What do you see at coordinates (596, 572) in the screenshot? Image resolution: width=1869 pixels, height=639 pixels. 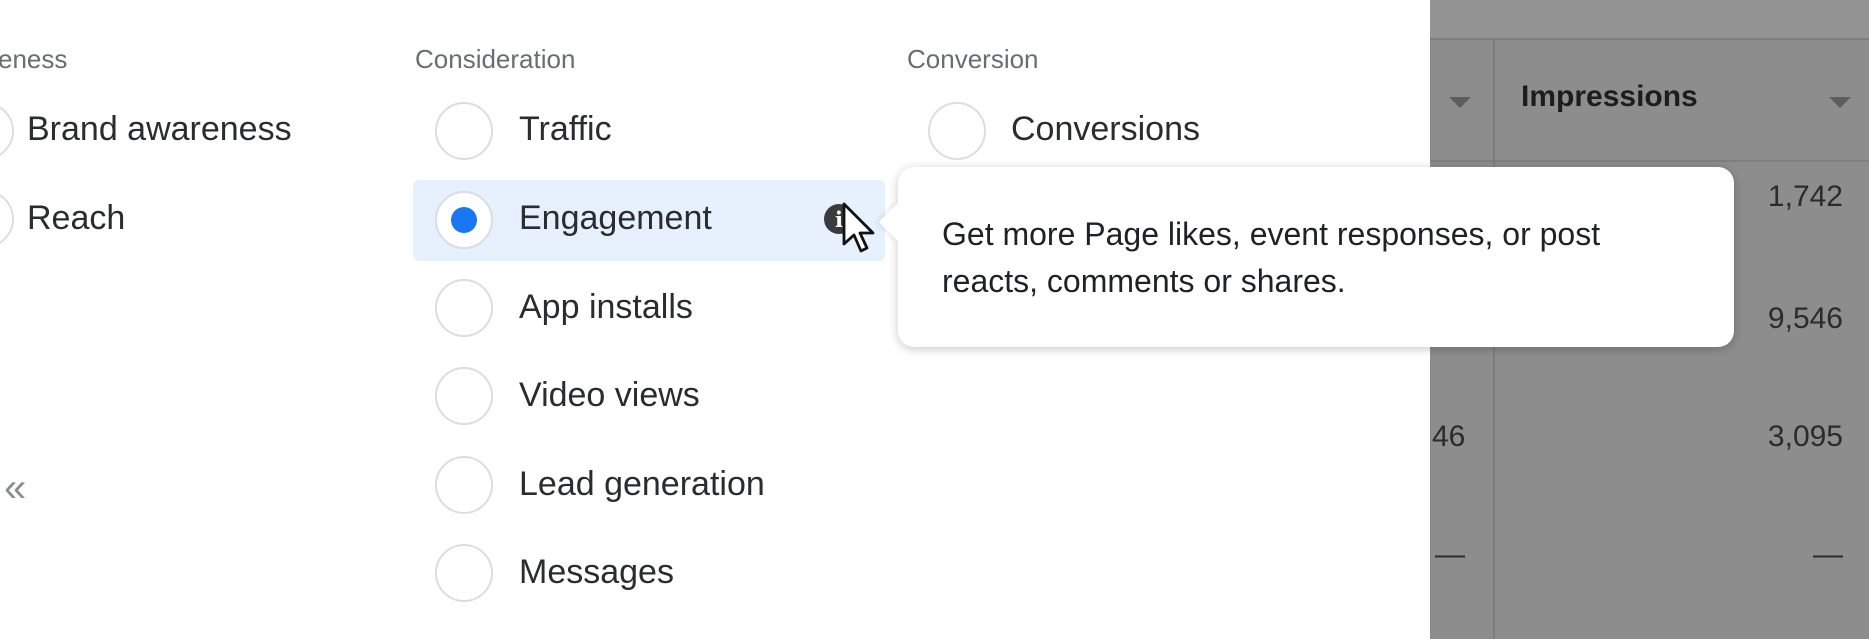 I see `messages-label: Messages` at bounding box center [596, 572].